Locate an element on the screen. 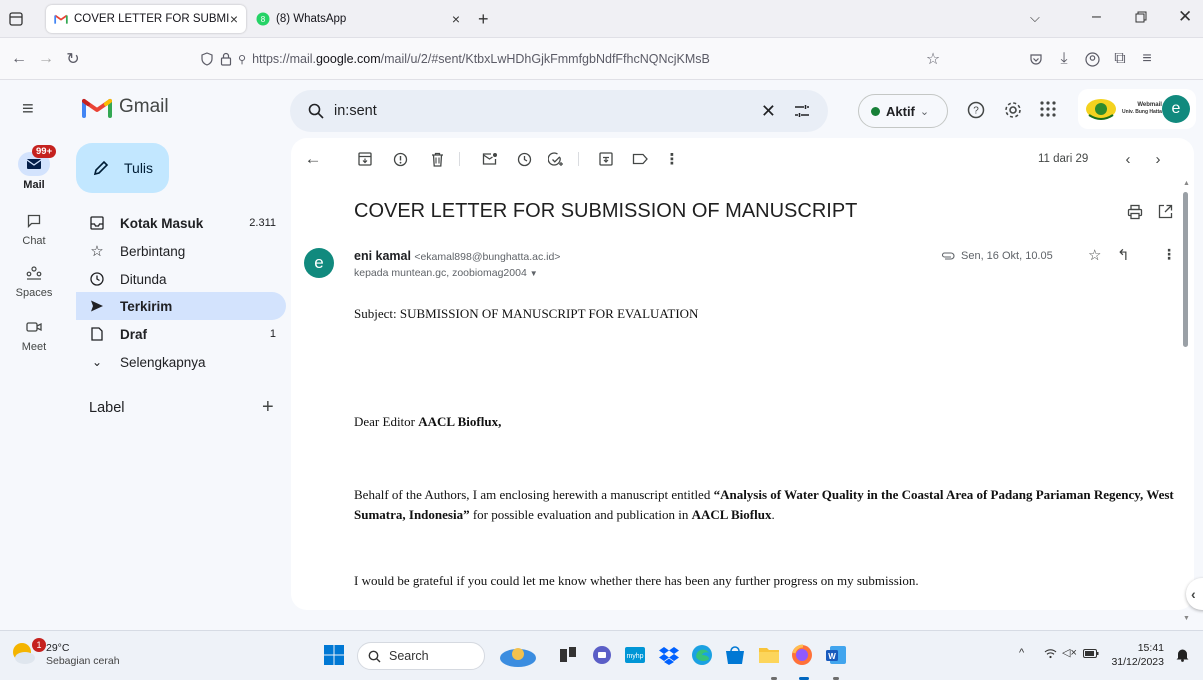 Image resolution: width=1203 pixels, height=680 pixels. word-icon: W is located at coordinates (837, 656).